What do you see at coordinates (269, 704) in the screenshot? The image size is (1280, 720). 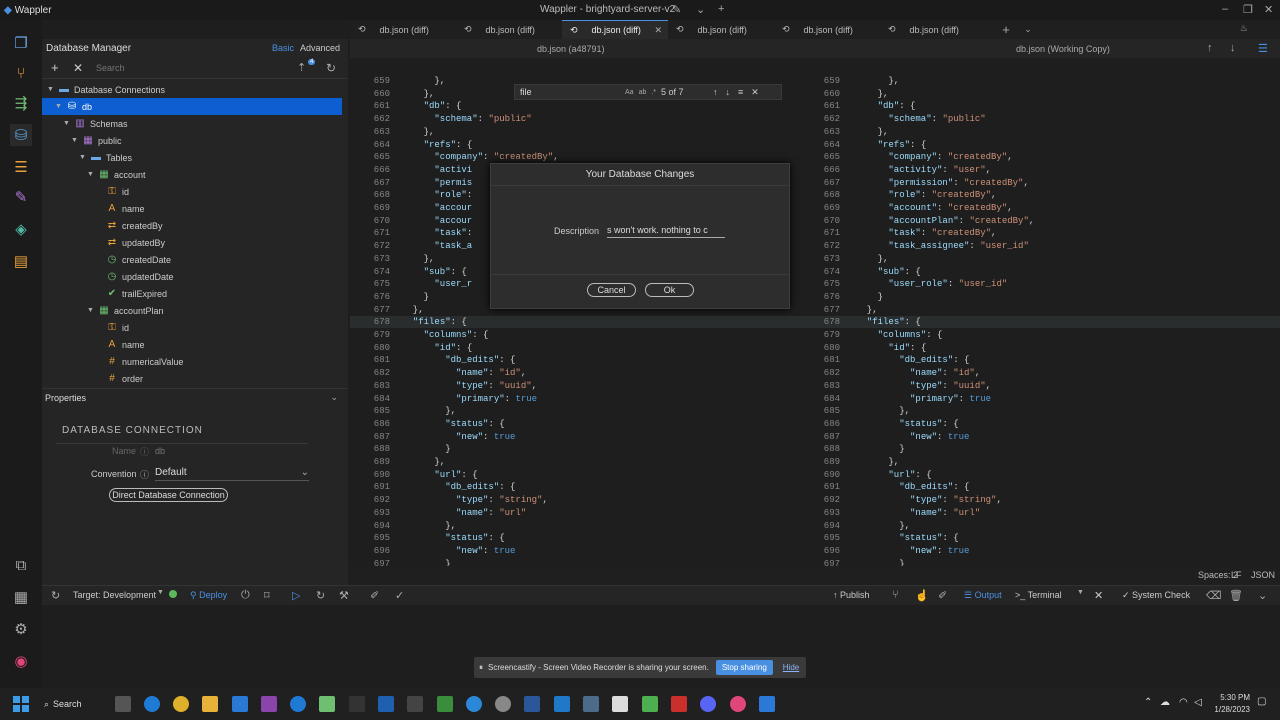 I see `twitch-icon` at bounding box center [269, 704].